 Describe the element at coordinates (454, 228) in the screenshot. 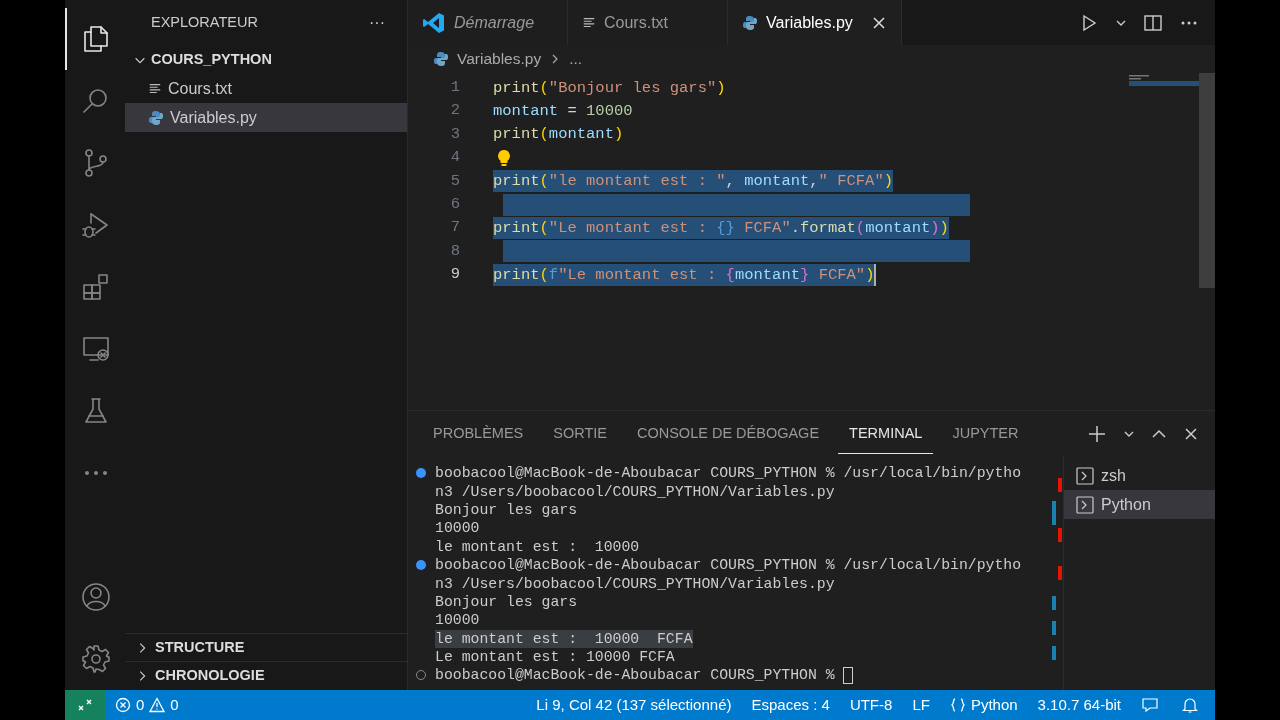

I see `line-number: 7` at that location.